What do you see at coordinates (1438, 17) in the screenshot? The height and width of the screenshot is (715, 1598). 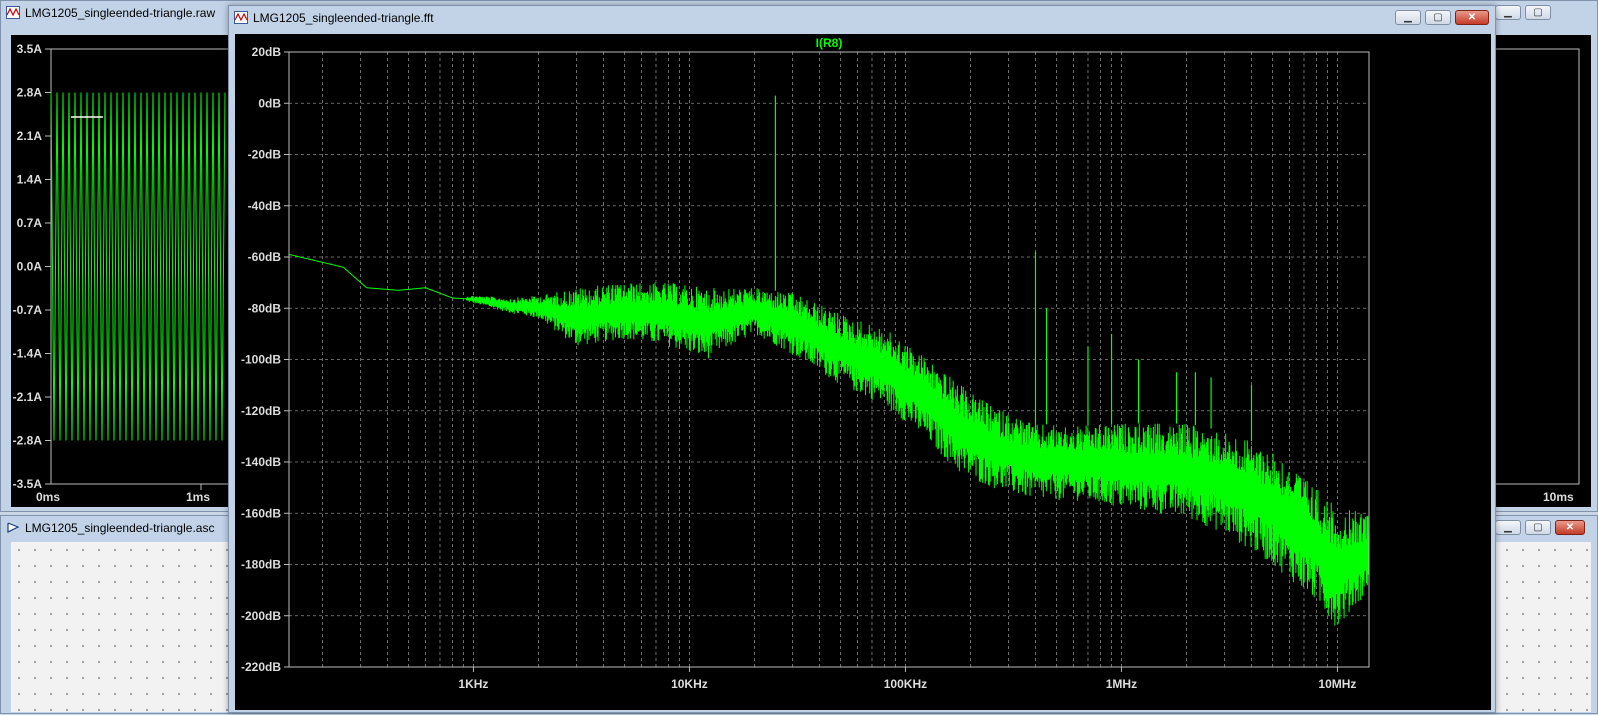 I see `fft-maximize-button: ▢` at bounding box center [1438, 17].